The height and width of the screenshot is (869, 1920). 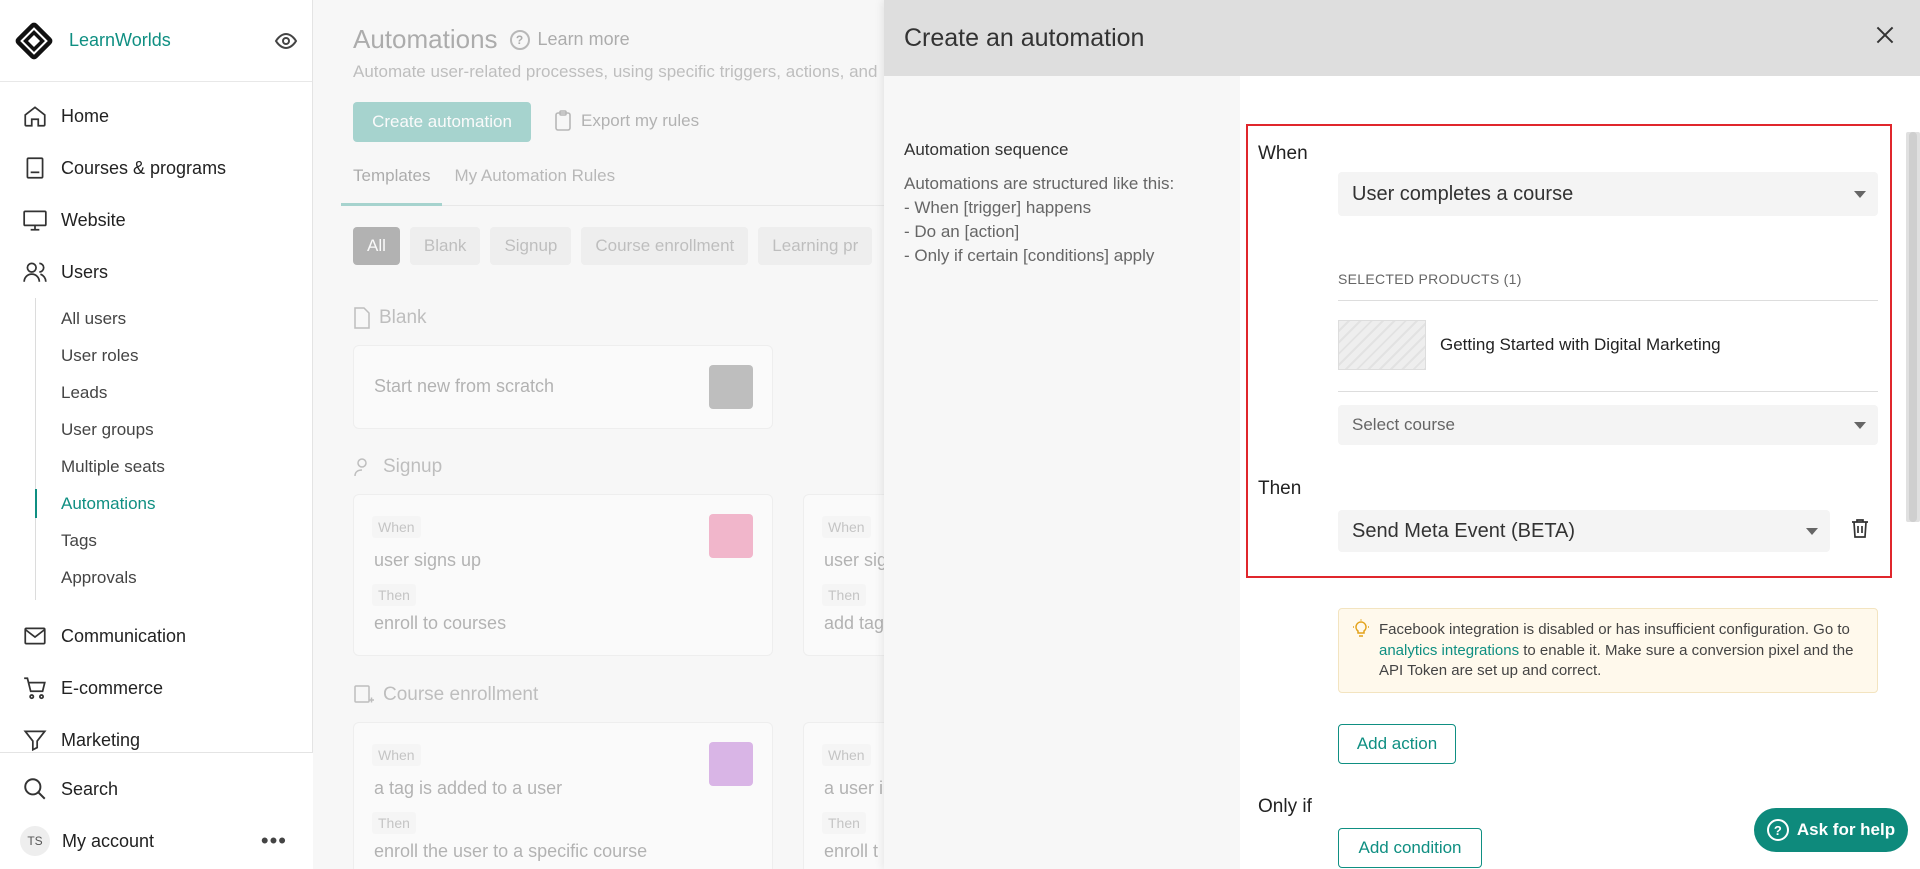 What do you see at coordinates (962, 231) in the screenshot?
I see `sequence-line: - Do an [action]` at bounding box center [962, 231].